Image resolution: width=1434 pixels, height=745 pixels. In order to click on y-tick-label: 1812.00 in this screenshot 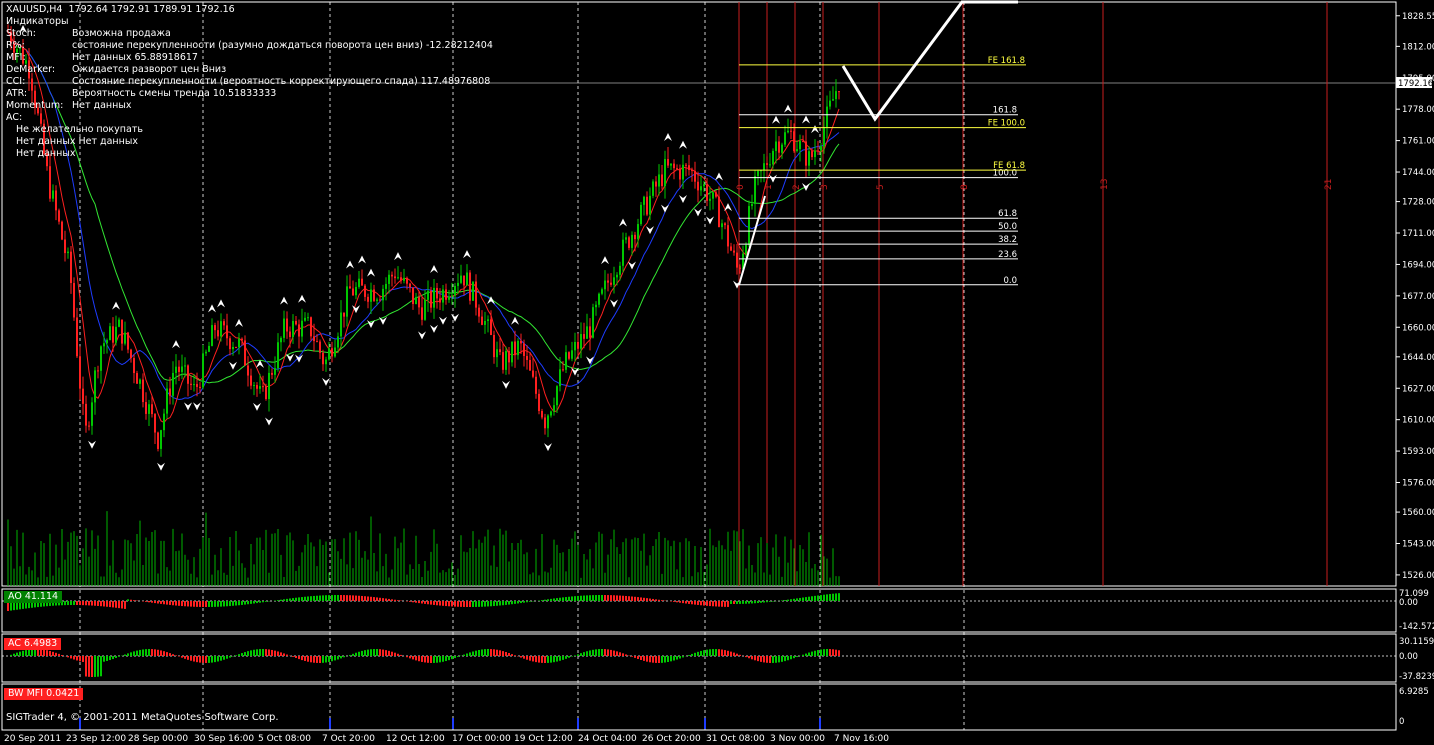, I will do `click(1418, 47)`.